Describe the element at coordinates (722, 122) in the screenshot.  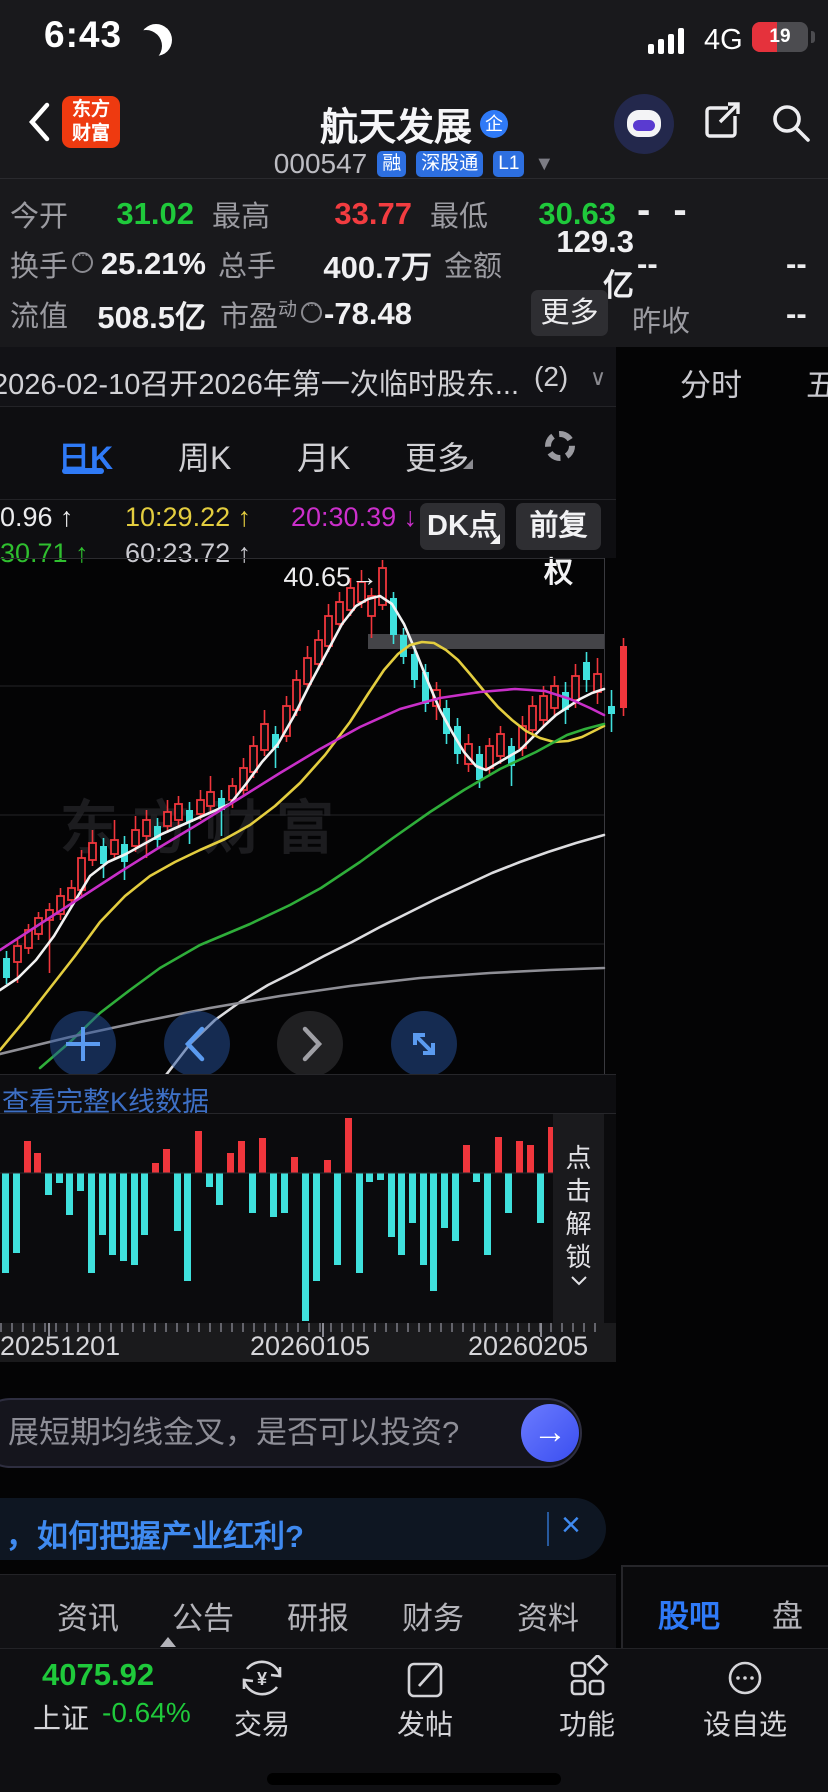
I see `share-icon` at that location.